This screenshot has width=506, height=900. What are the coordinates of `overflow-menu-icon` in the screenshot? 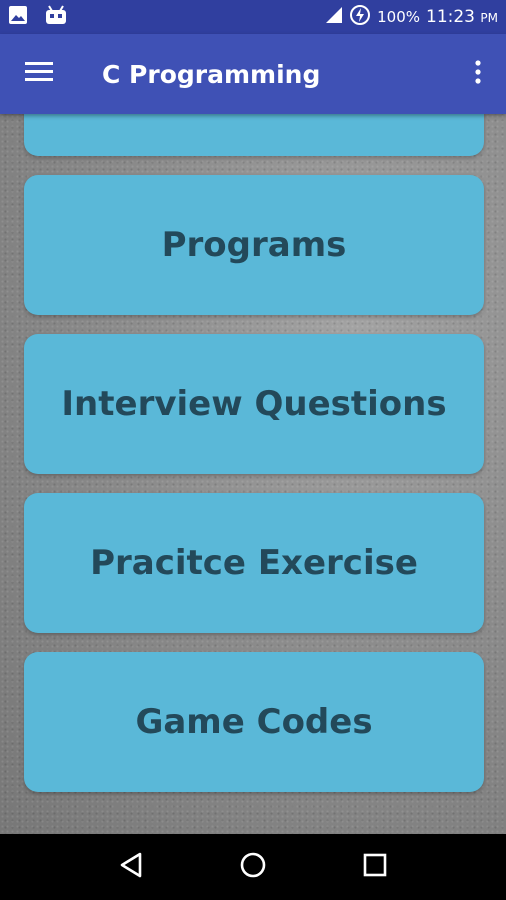 It's located at (478, 74).